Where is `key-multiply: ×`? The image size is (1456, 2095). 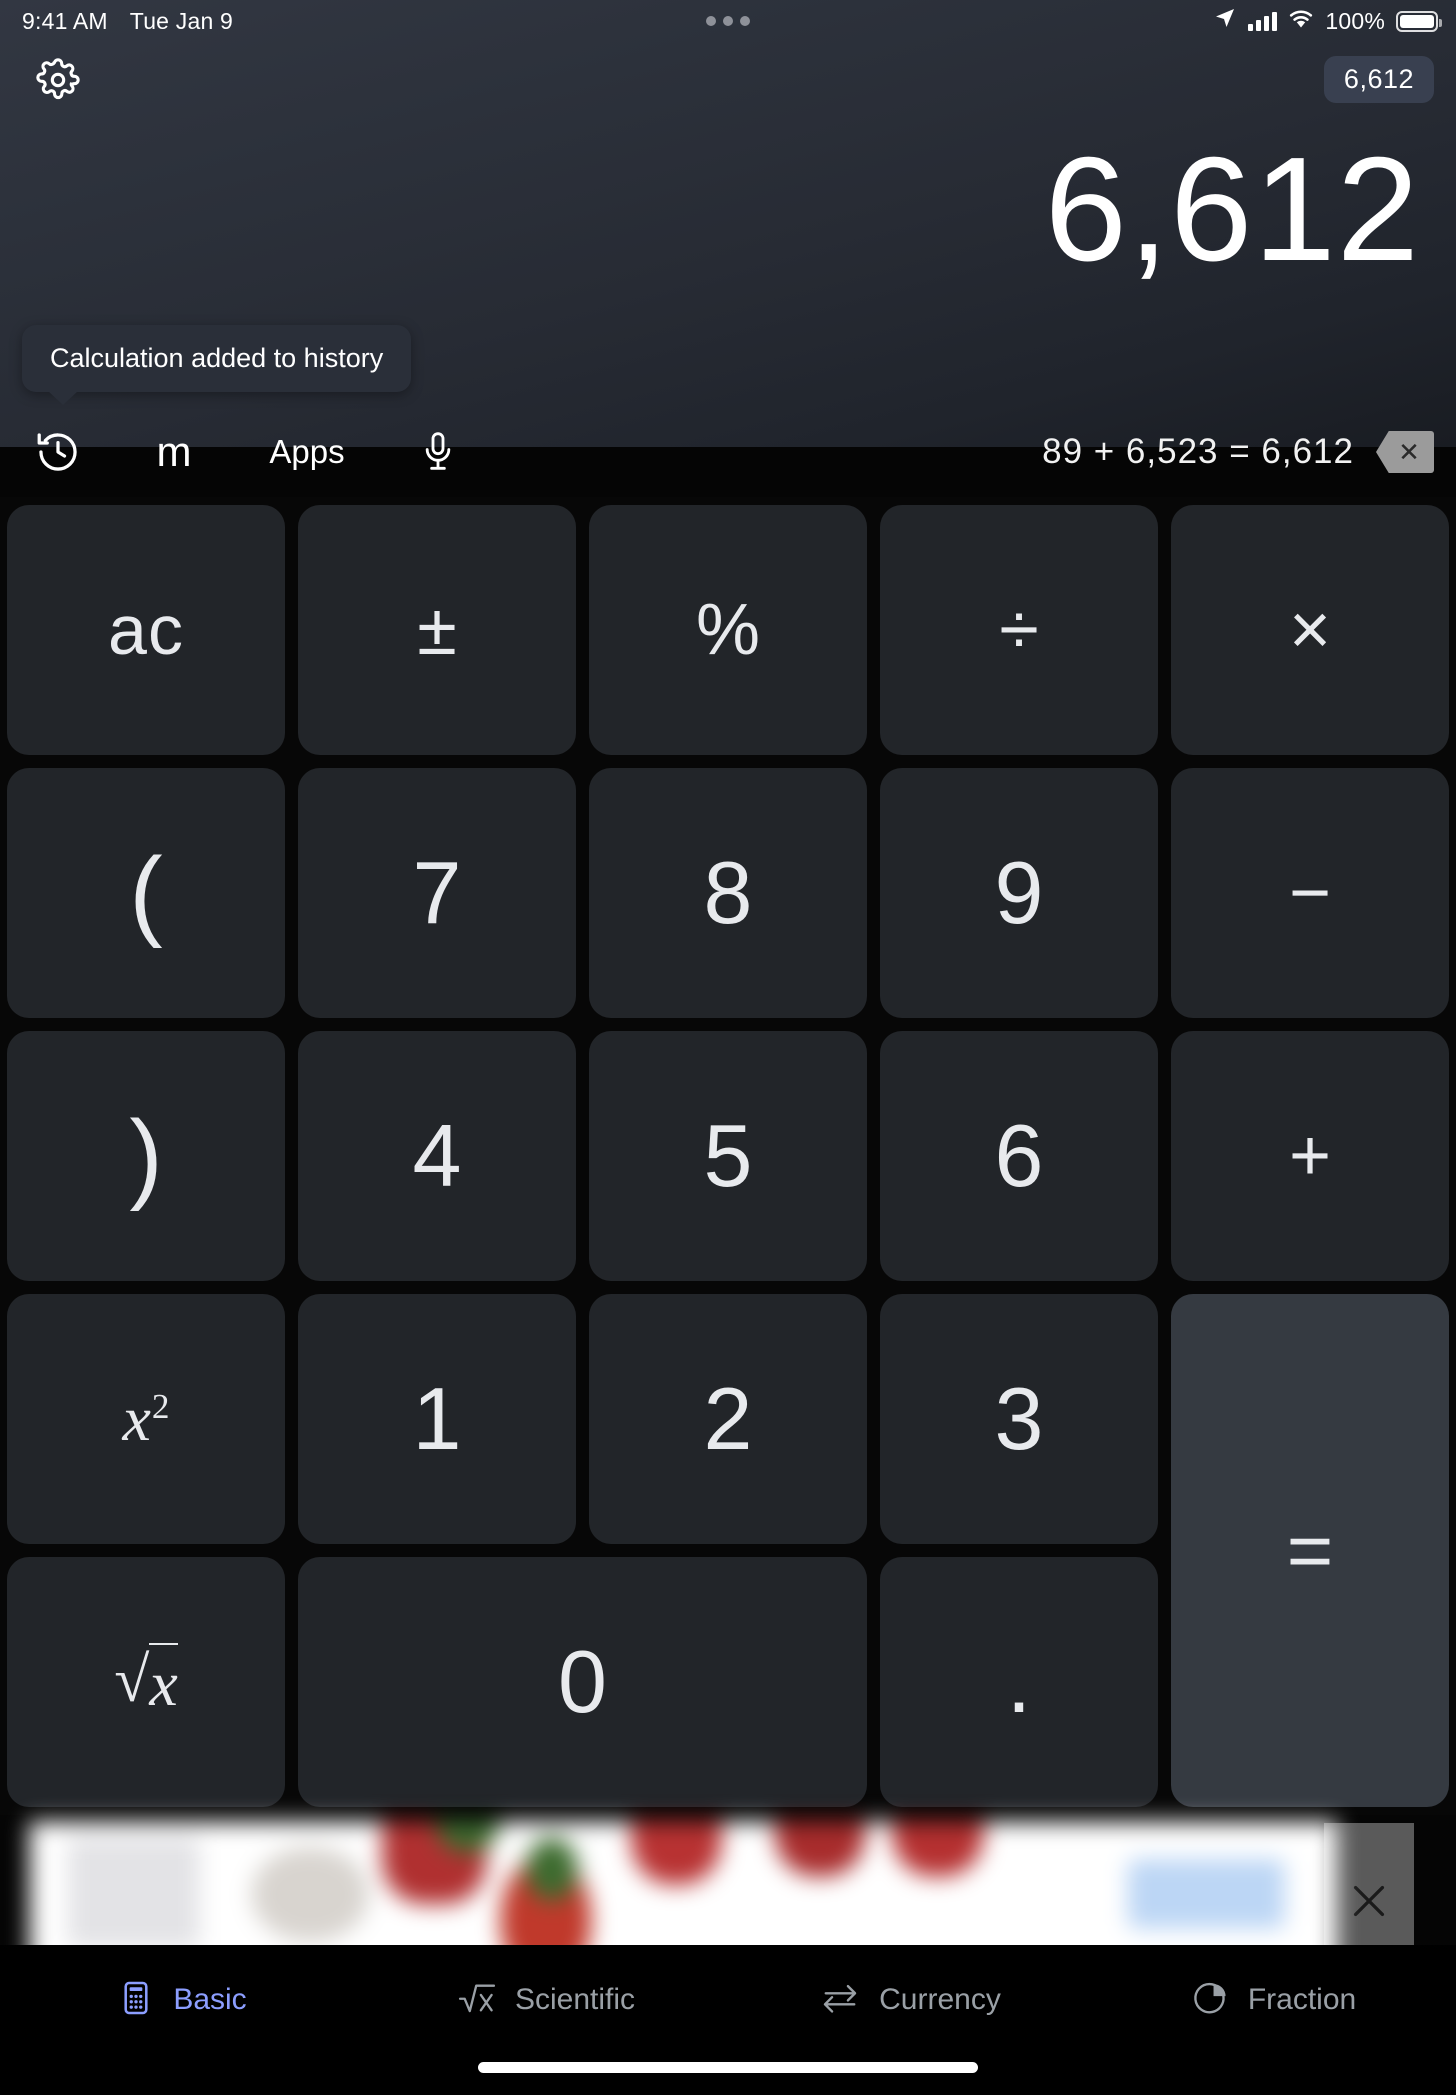
key-multiply: × is located at coordinates (1310, 630).